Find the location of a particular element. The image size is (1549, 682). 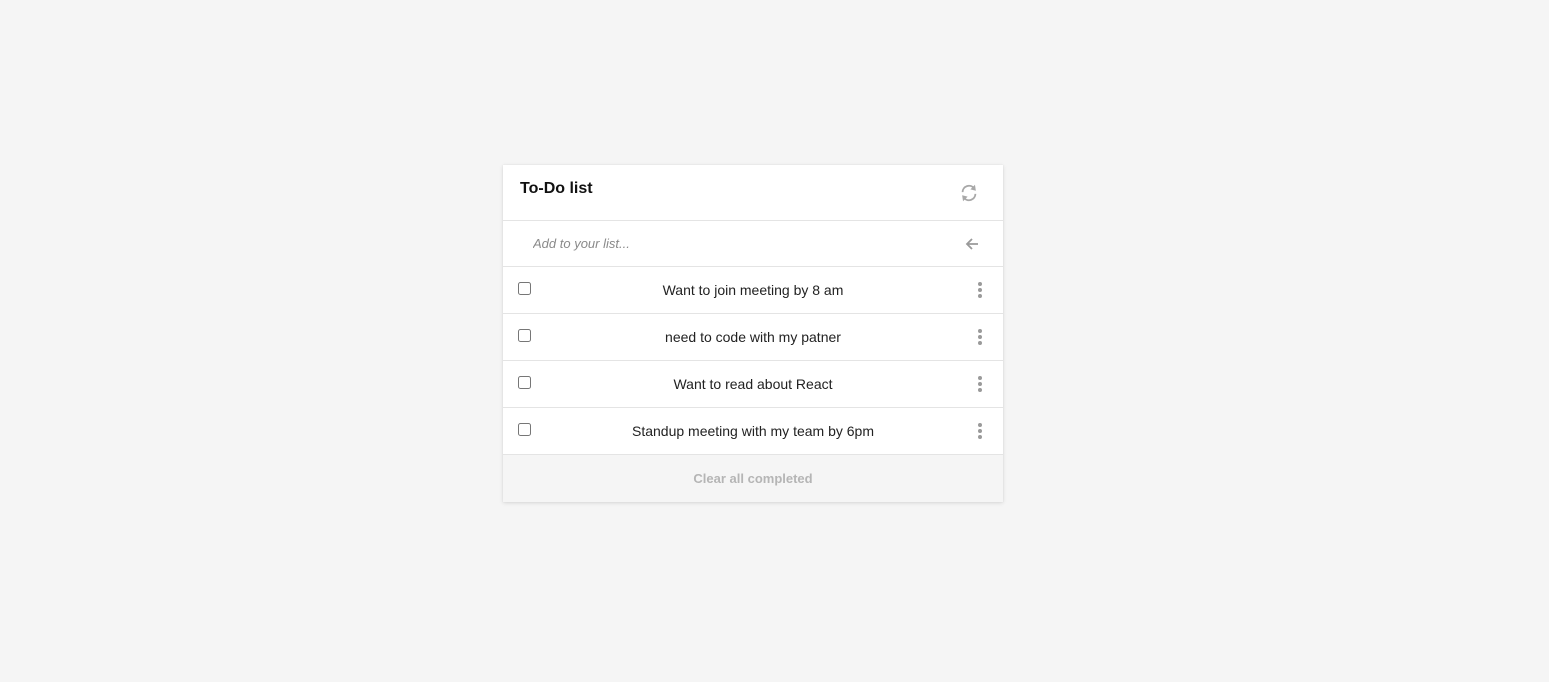

todo-text: Standup meeting with my team by 6pm is located at coordinates (752, 431).